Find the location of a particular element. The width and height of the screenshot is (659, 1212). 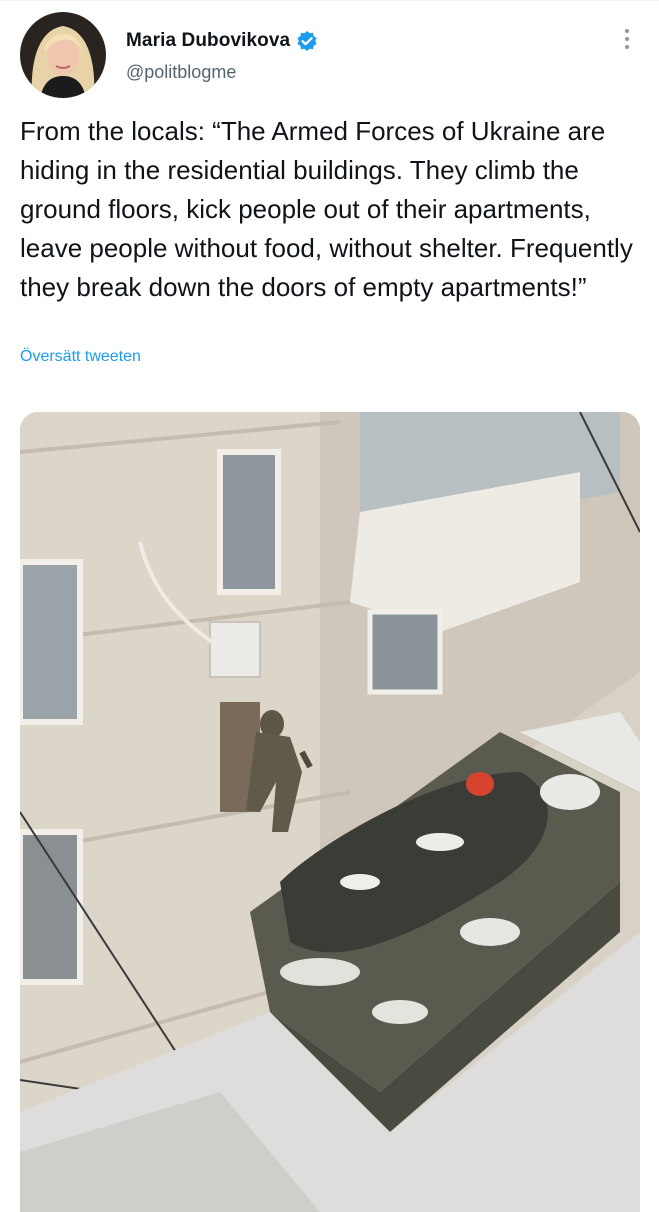

author-handle: @politblogme is located at coordinates (181, 72).